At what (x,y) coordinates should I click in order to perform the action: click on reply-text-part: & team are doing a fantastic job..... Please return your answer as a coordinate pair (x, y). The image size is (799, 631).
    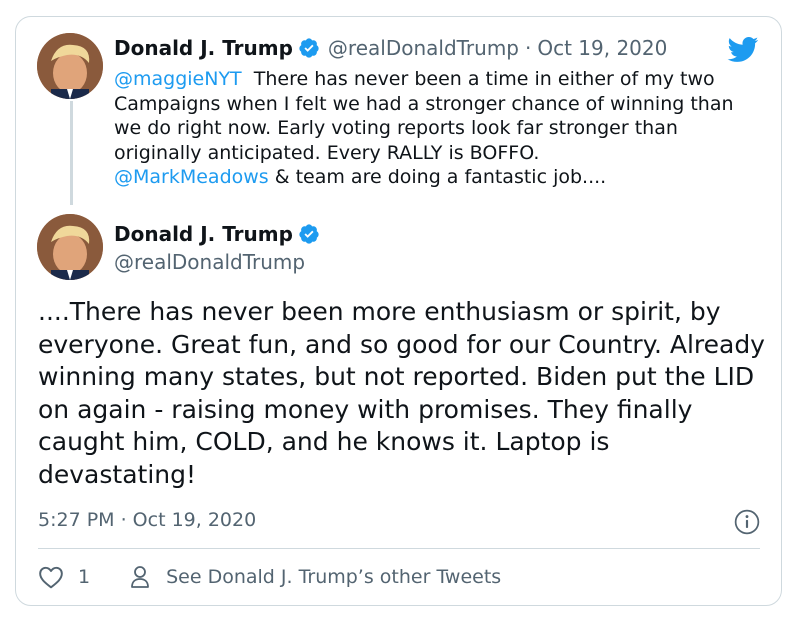
    Looking at the image, I should click on (437, 177).